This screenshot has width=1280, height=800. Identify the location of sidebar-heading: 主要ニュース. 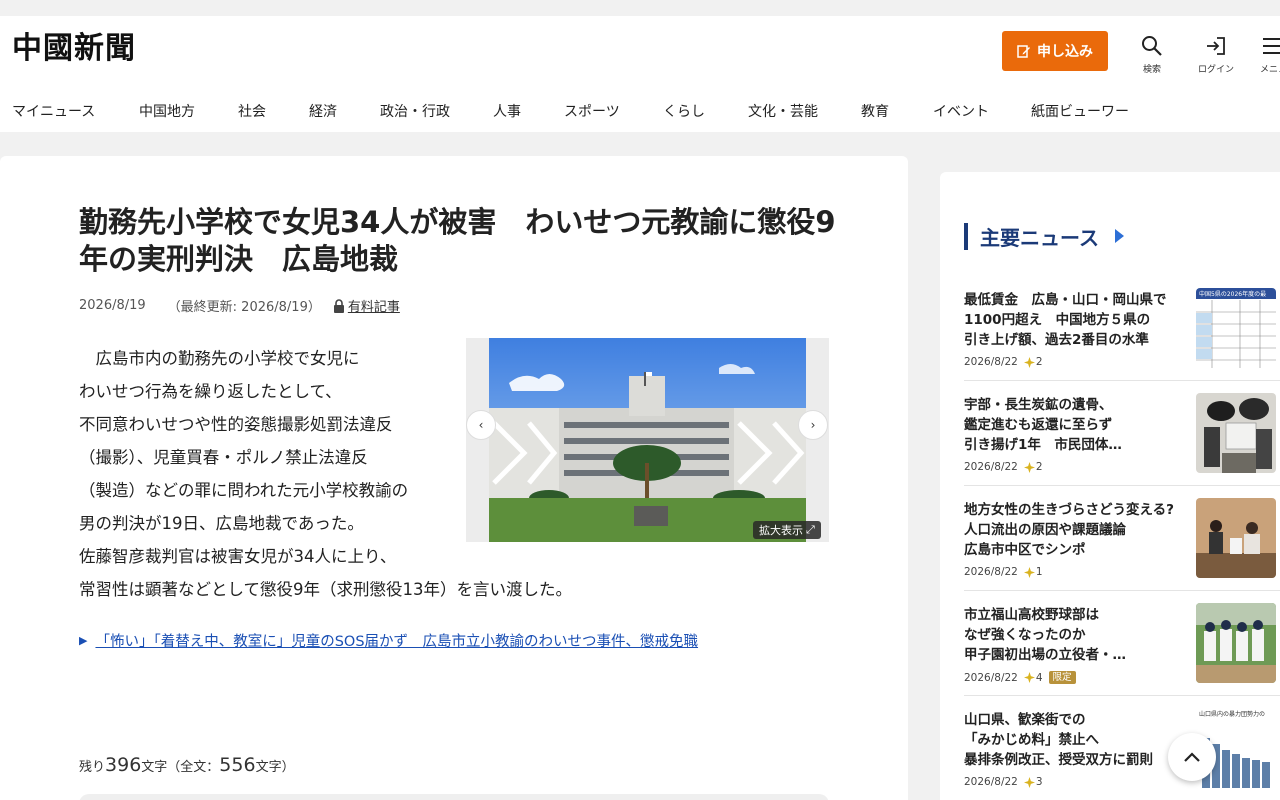
(1044, 236).